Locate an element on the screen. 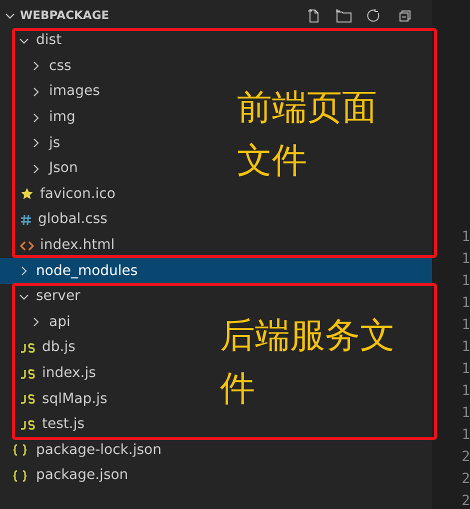 This screenshot has width=470, height=509. folder-item: Json is located at coordinates (63, 169).